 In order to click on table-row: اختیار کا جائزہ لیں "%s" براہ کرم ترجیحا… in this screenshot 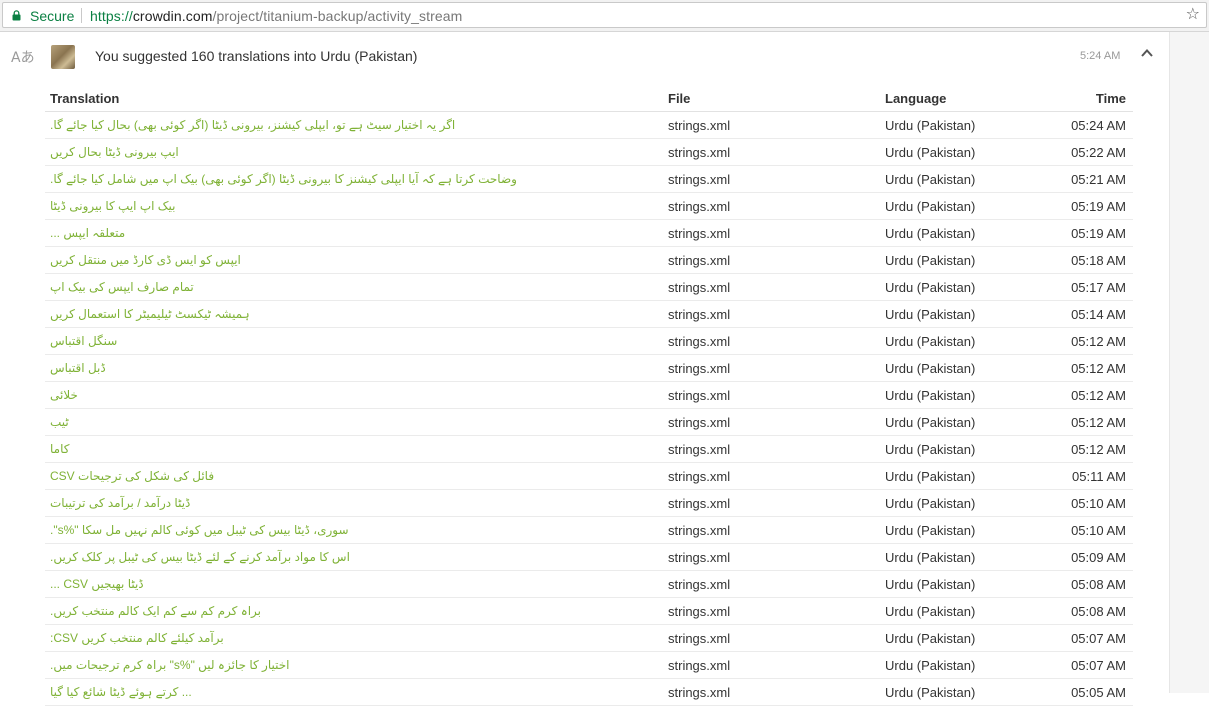, I will do `click(589, 665)`.